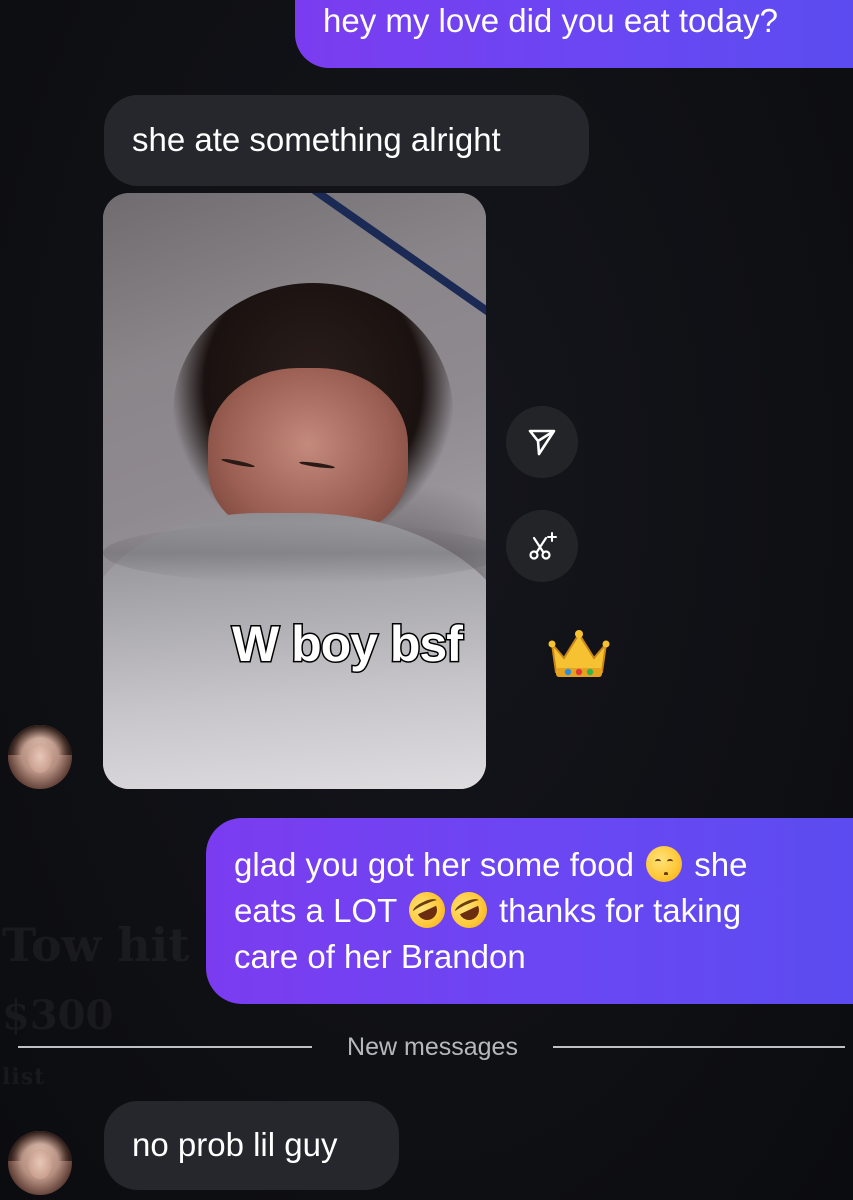  I want to click on message-text: eats a LOT, so click(315, 910).